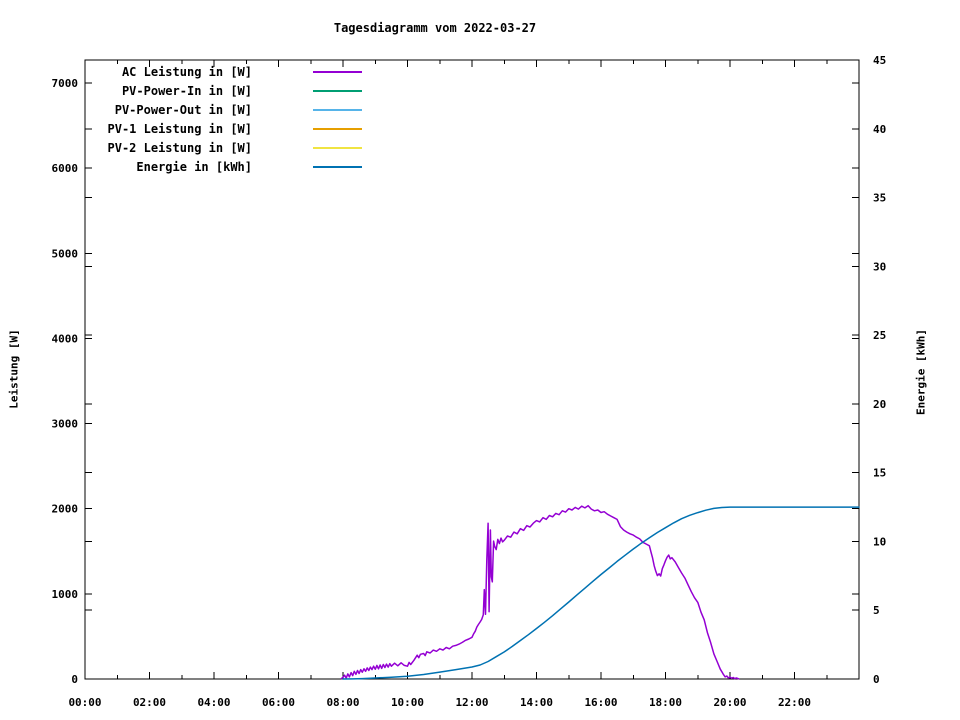 The image size is (960, 720). Describe the element at coordinates (14, 369) in the screenshot. I see `y1-axis-title: Leistung [W]` at that location.